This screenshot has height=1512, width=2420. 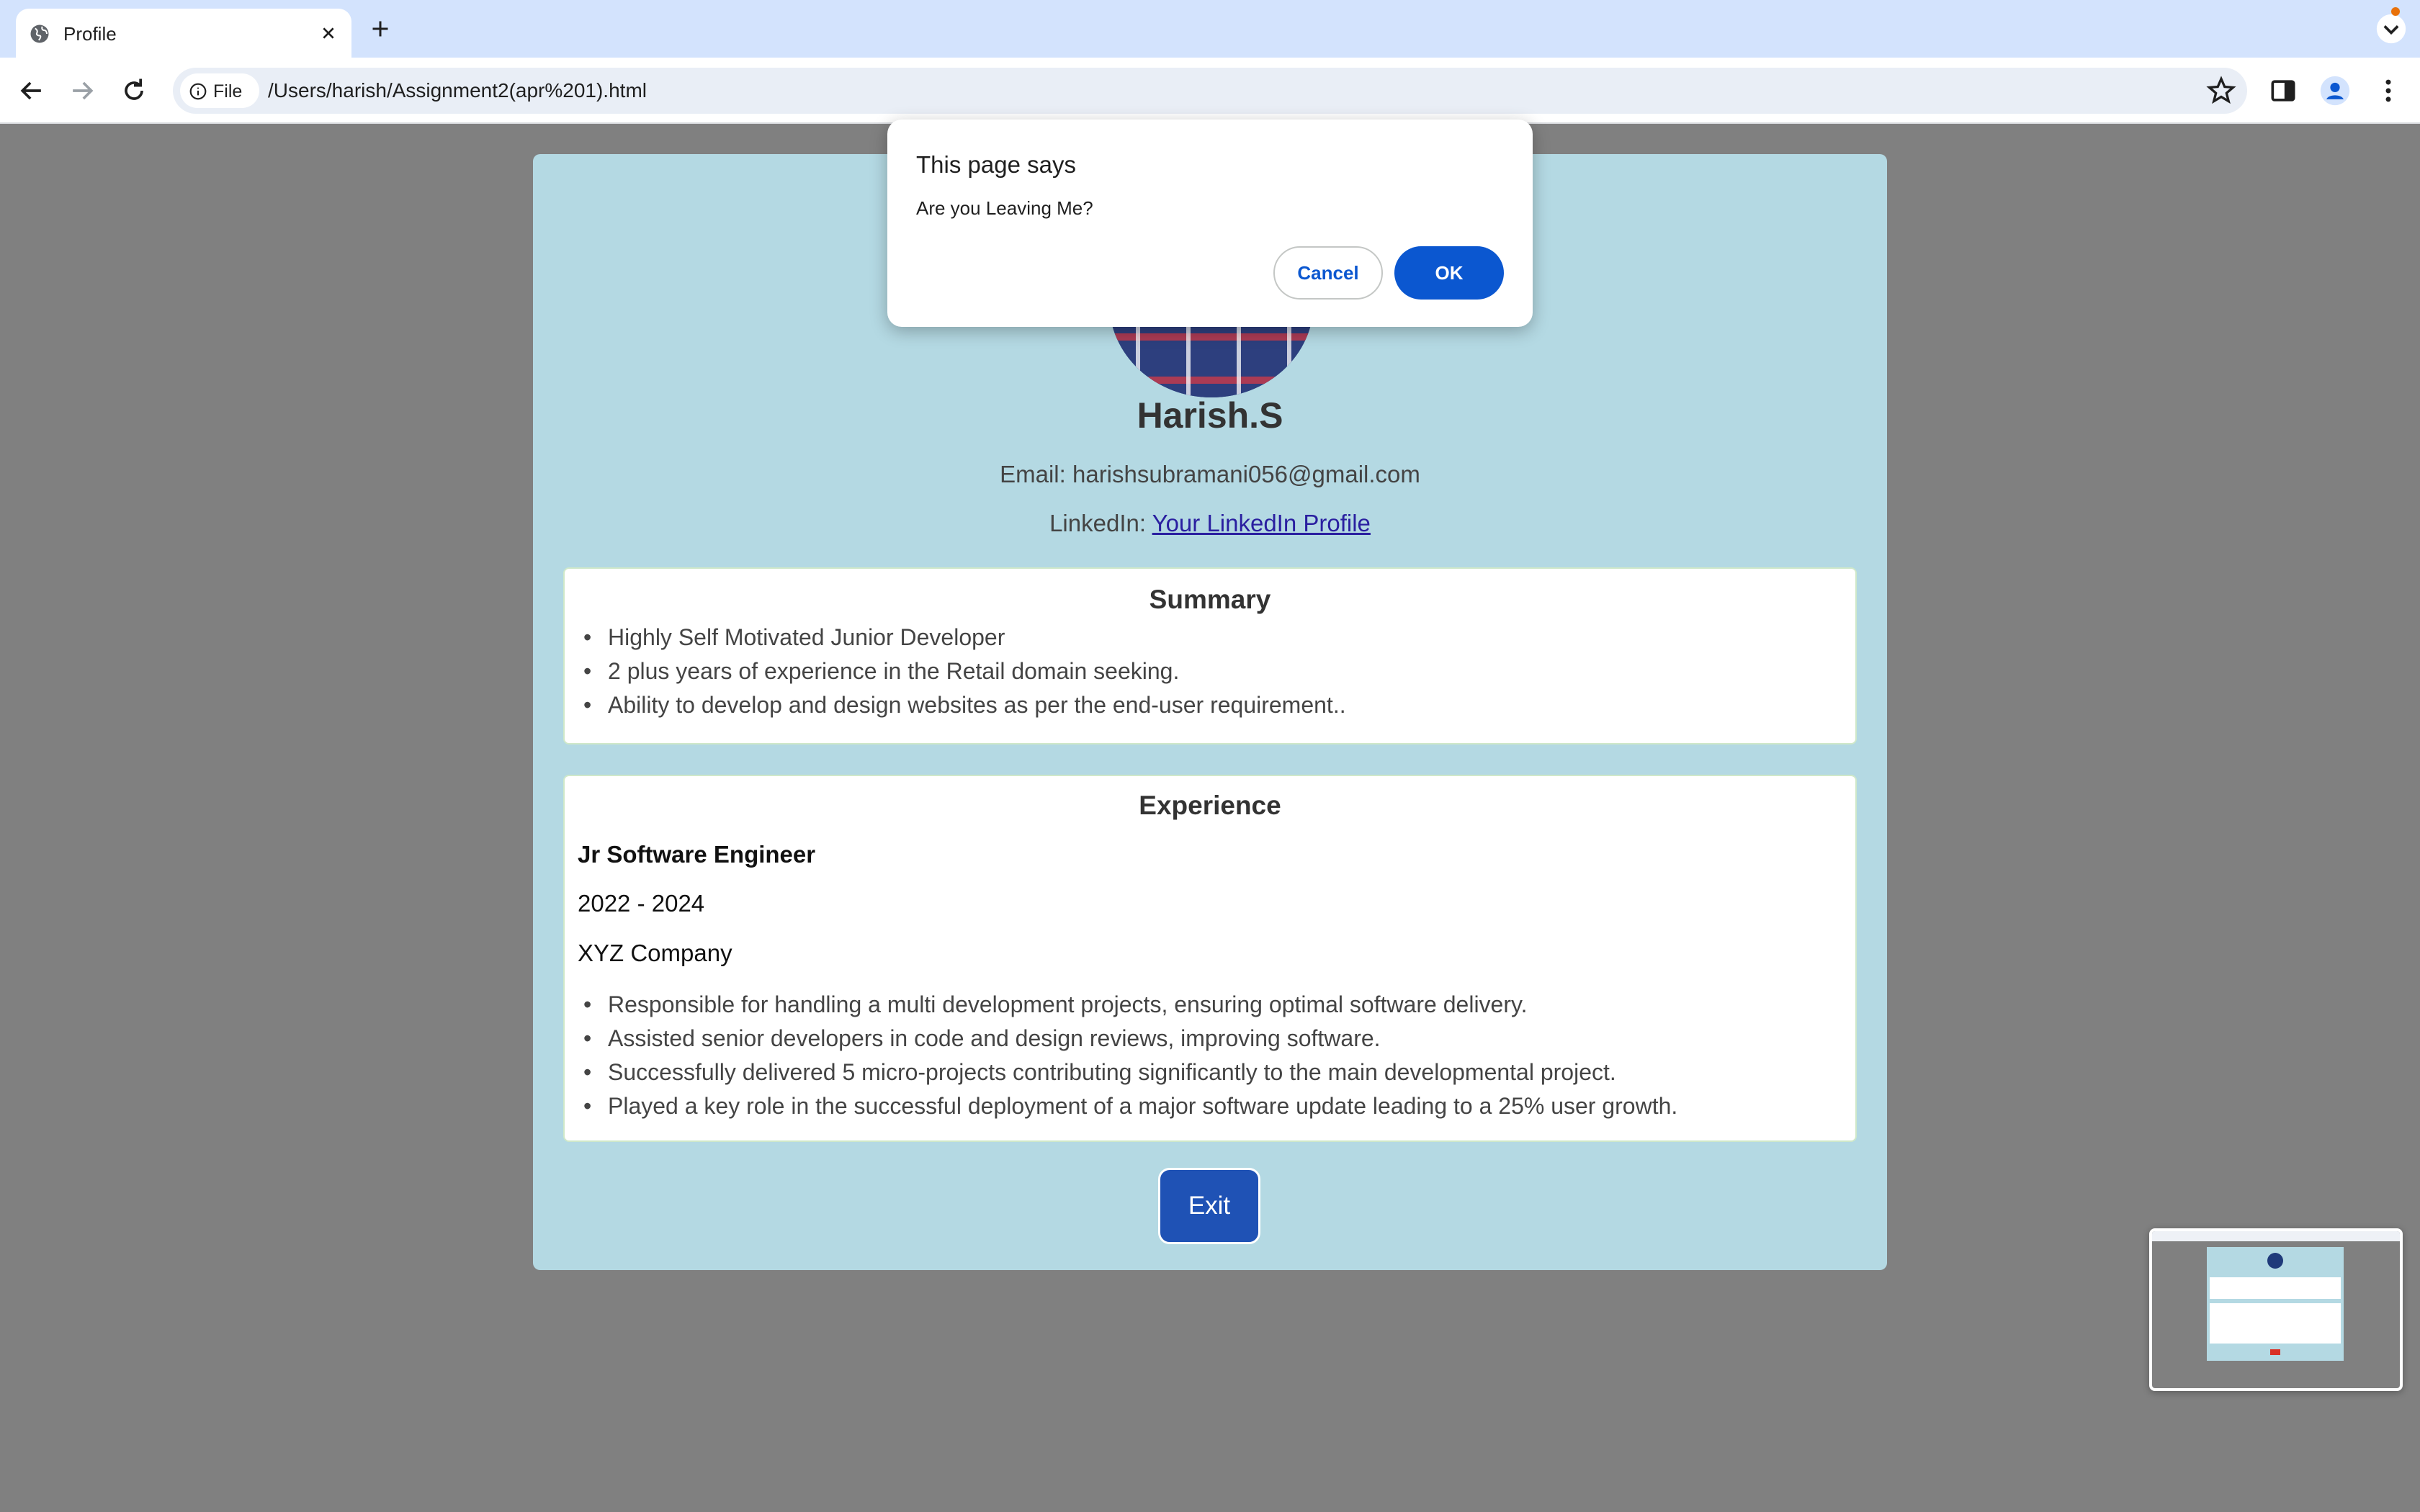 I want to click on profile-name: Harish.S, so click(x=1210, y=415).